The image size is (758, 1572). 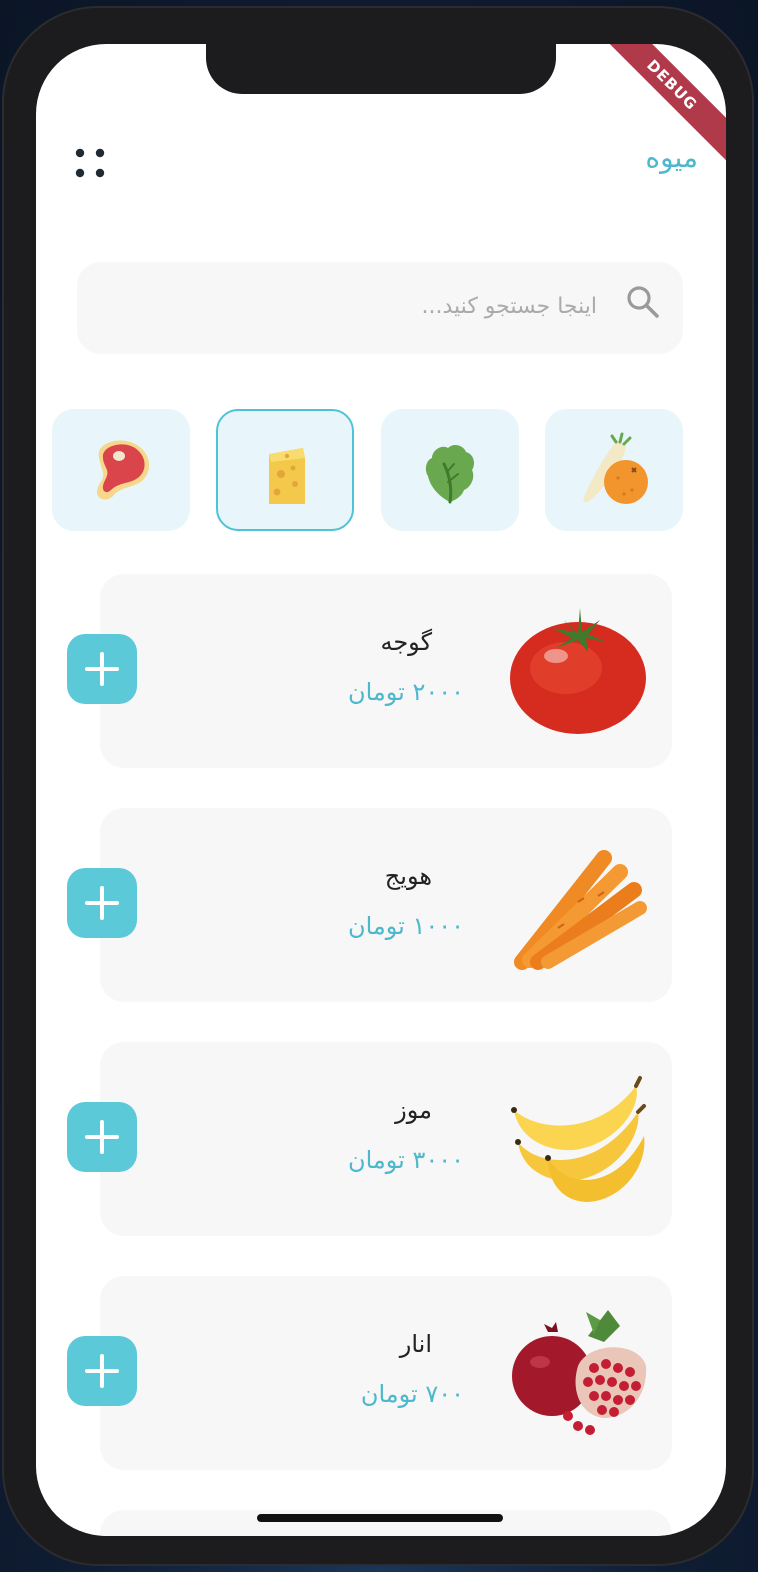 What do you see at coordinates (578, 1139) in the screenshot?
I see `banana-image` at bounding box center [578, 1139].